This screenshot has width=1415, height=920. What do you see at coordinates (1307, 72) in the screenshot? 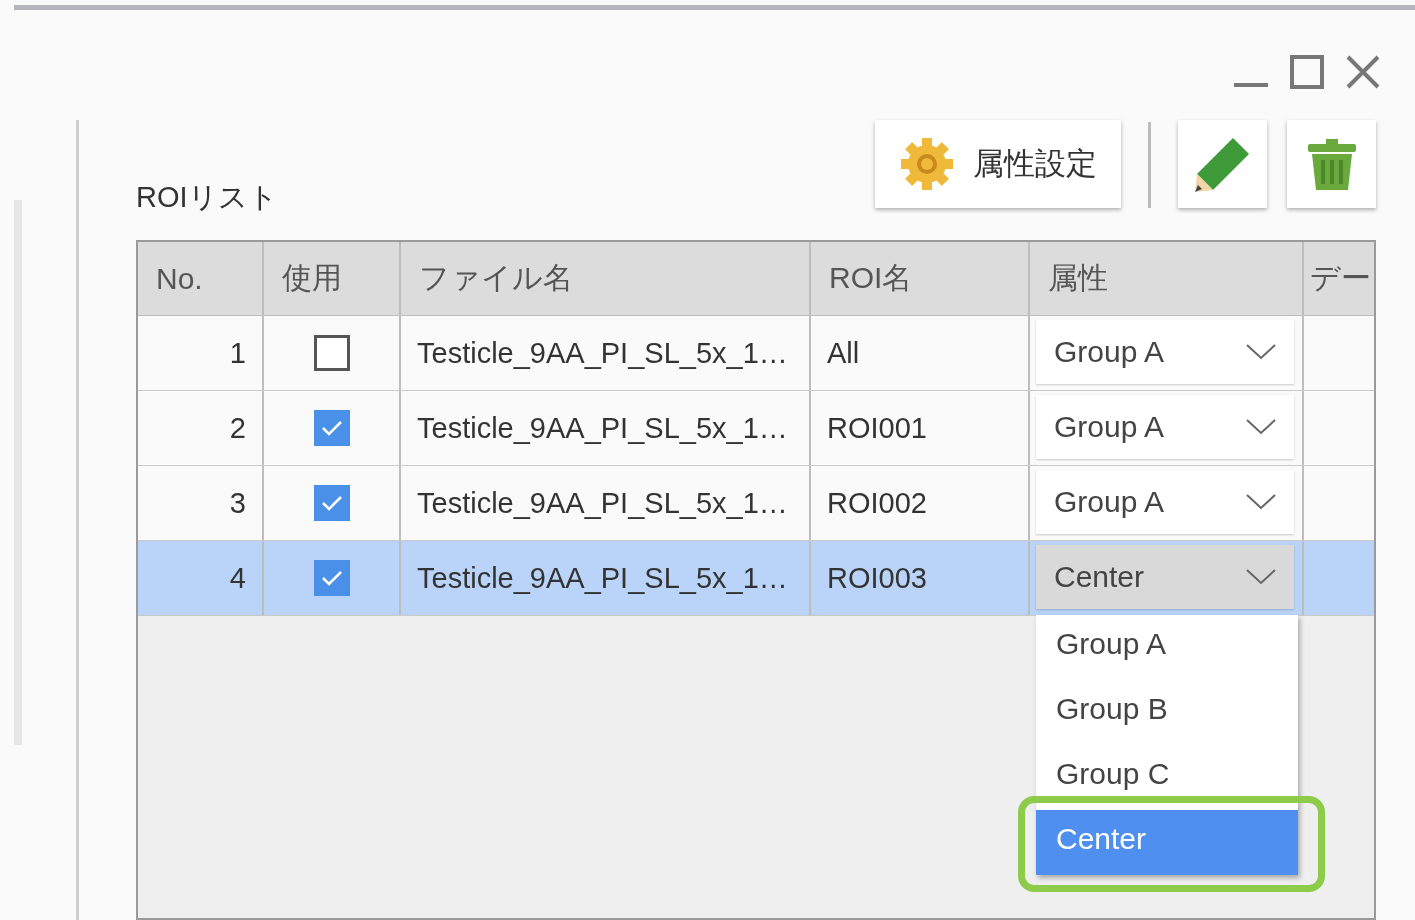
I see `maximize-icon` at bounding box center [1307, 72].